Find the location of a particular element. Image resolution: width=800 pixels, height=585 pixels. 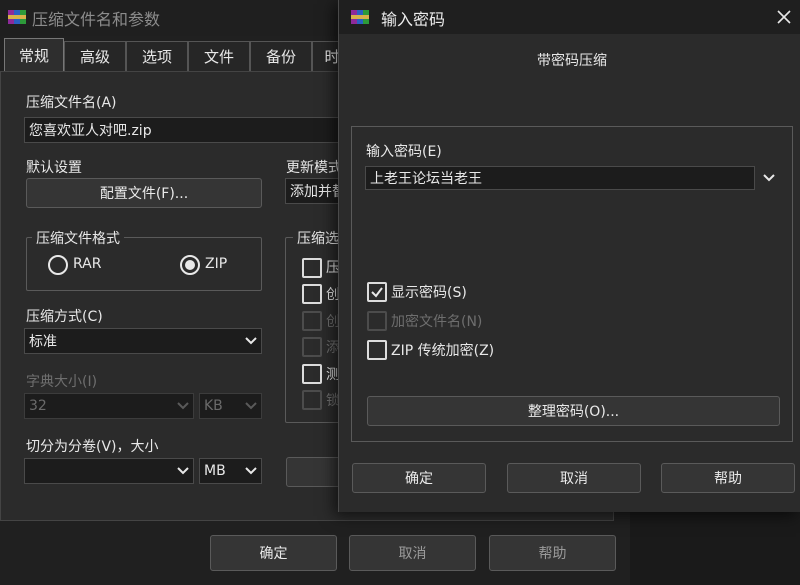

password-label: 输入密码(E) is located at coordinates (404, 152).